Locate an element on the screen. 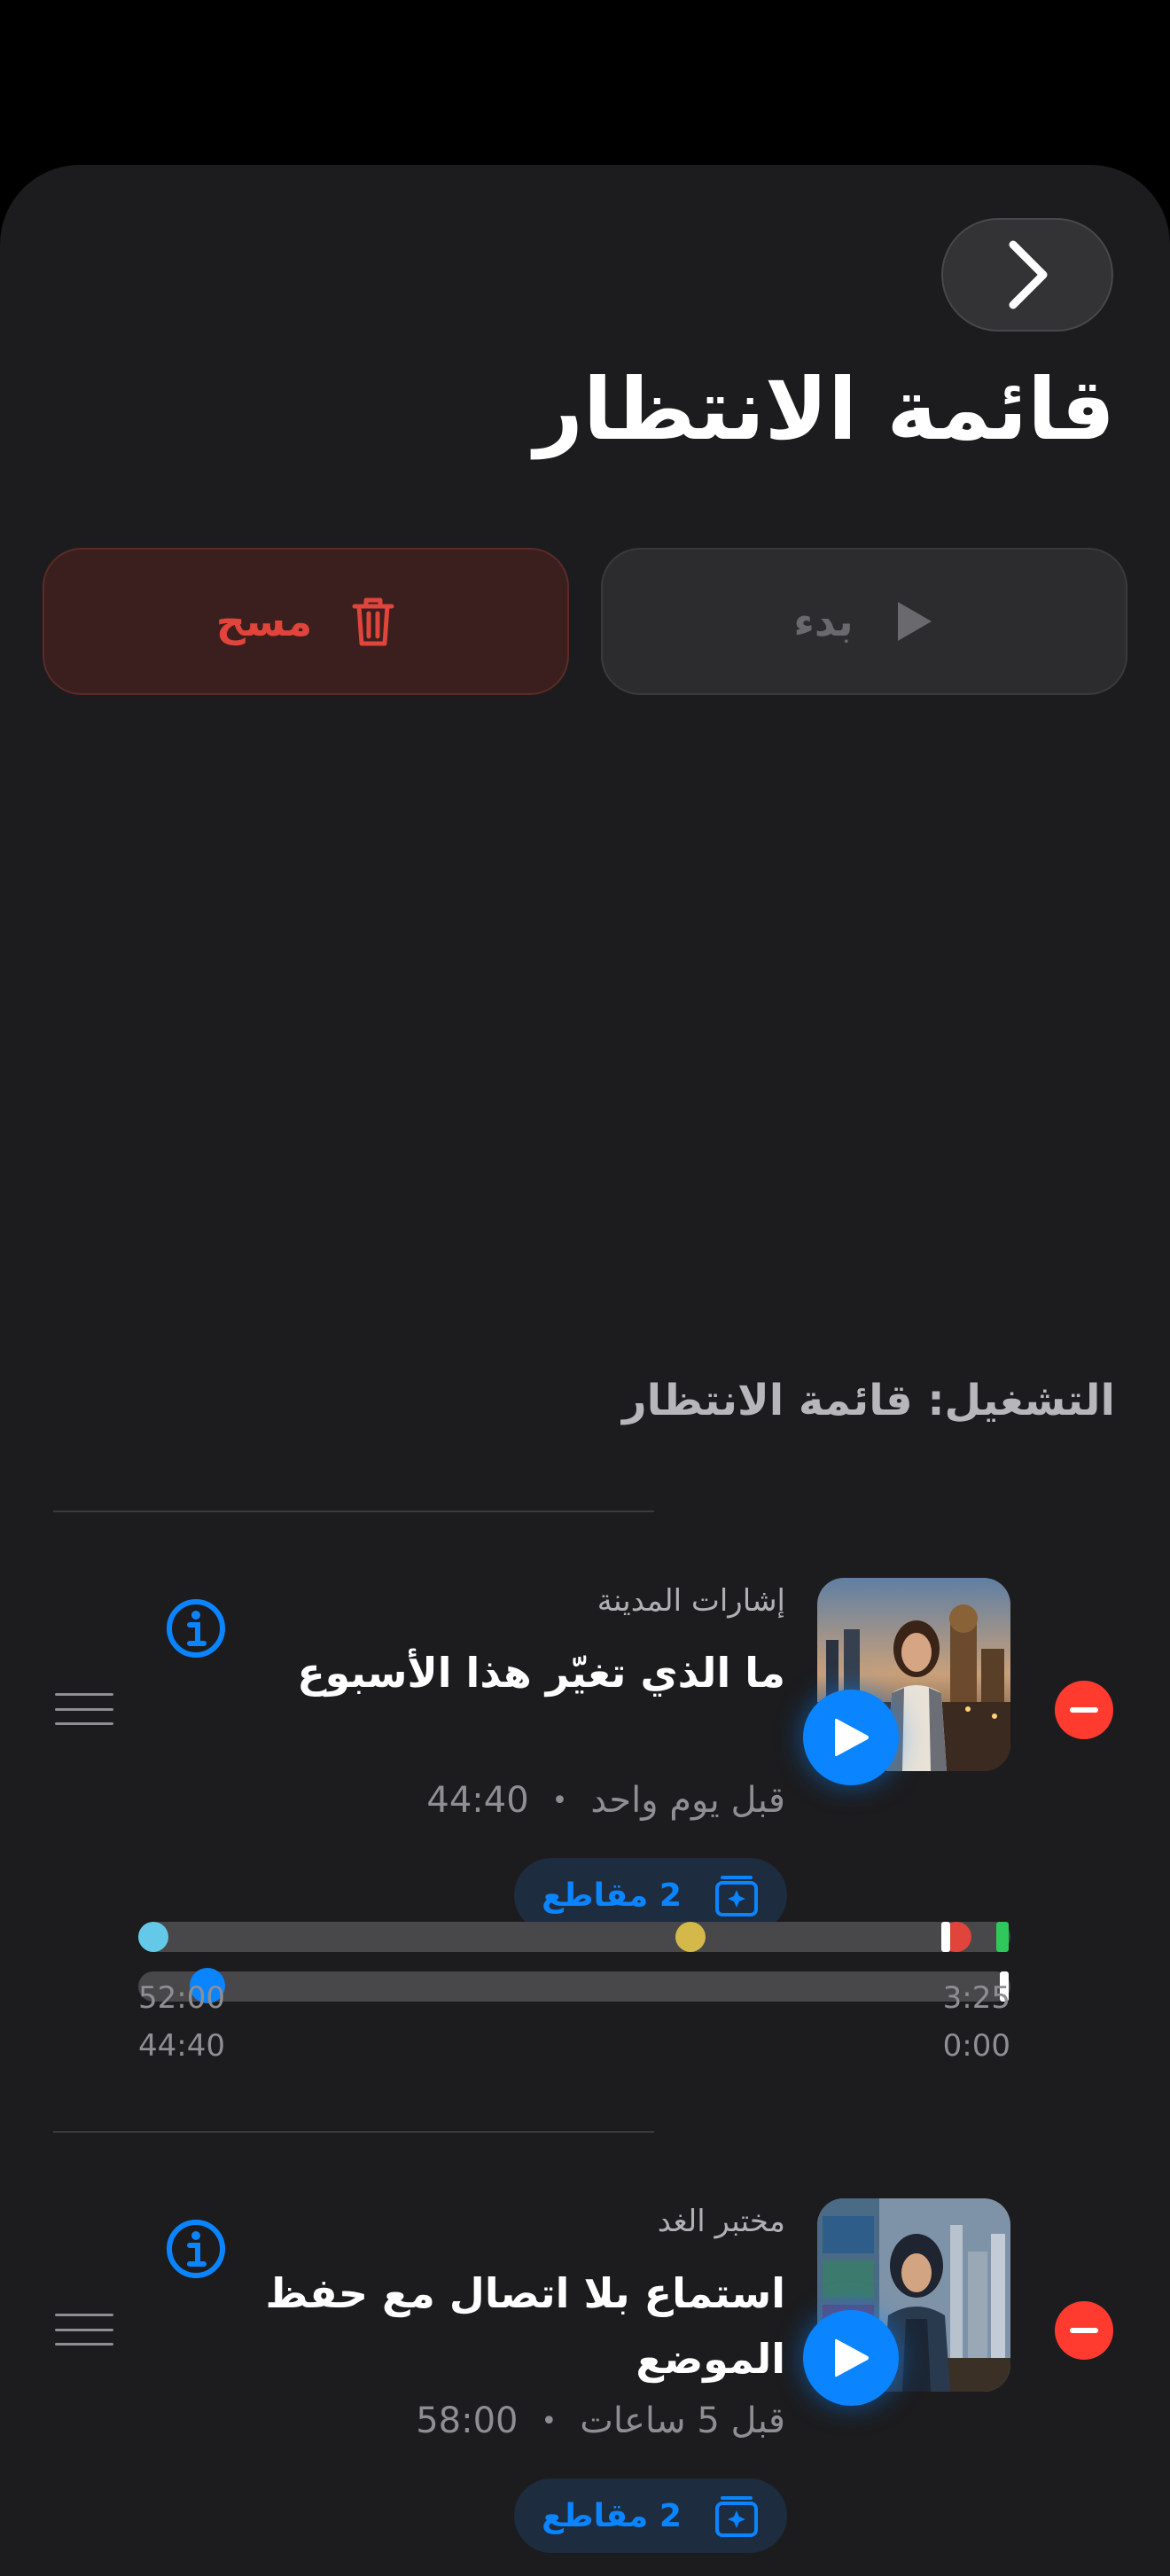 This screenshot has height=2576, width=1170. clip-timeline-track is located at coordinates (574, 1937).